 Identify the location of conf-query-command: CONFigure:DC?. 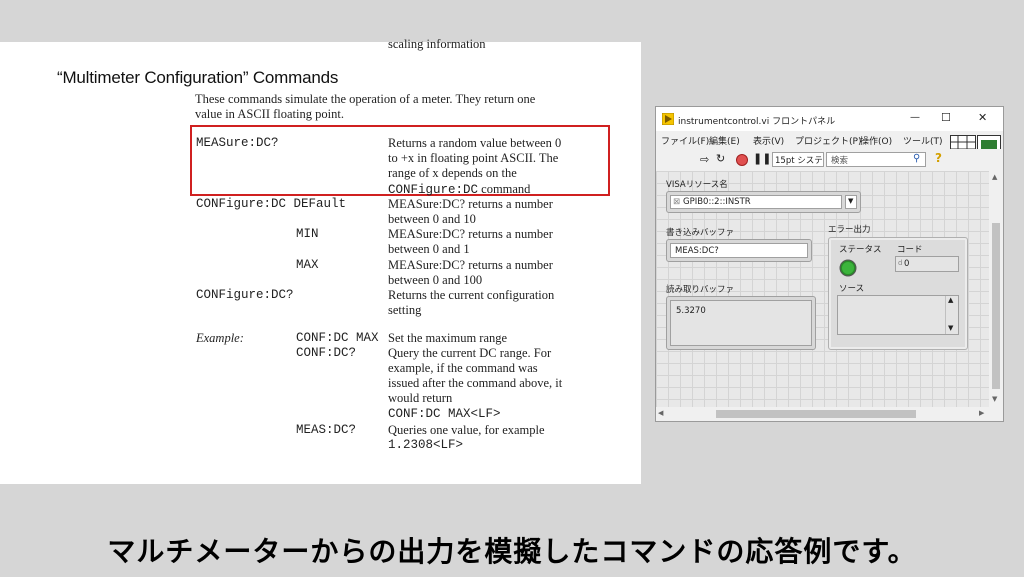
(245, 295).